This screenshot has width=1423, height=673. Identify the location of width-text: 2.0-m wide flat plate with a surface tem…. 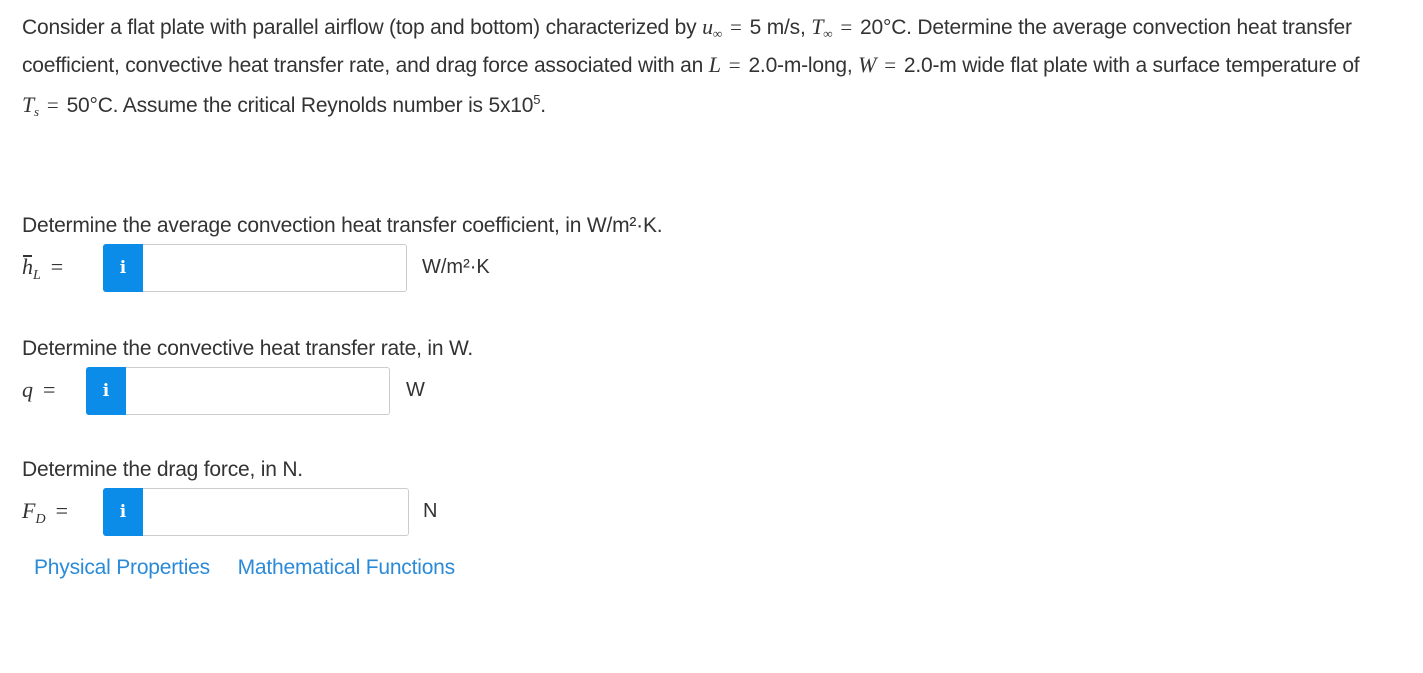
(1131, 65).